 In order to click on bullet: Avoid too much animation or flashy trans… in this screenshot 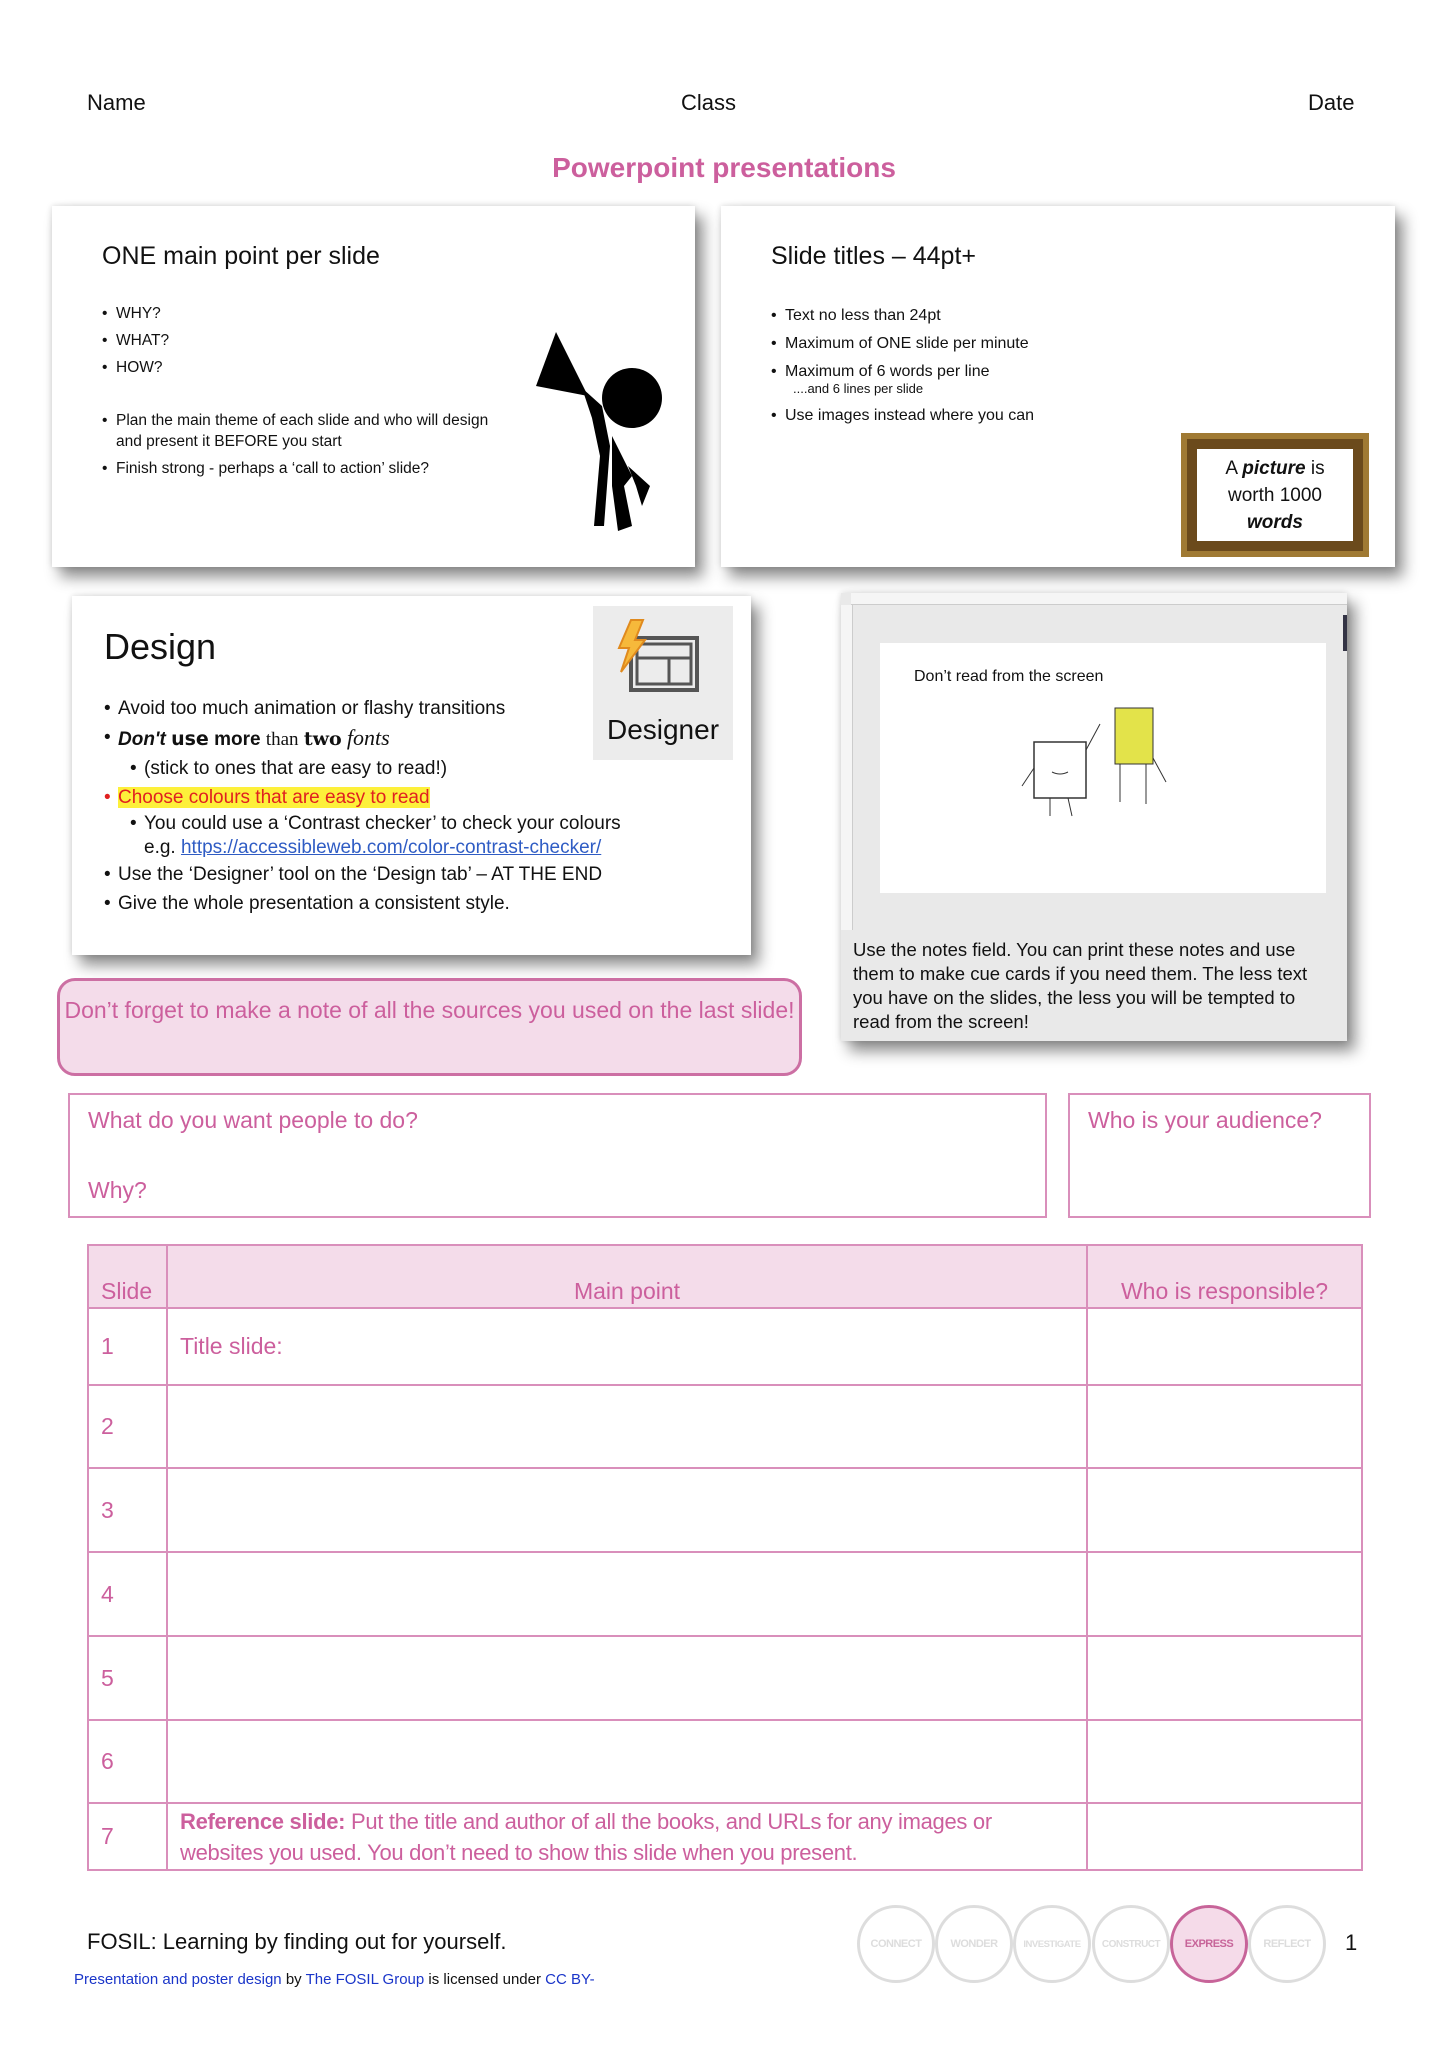, I will do `click(414, 708)`.